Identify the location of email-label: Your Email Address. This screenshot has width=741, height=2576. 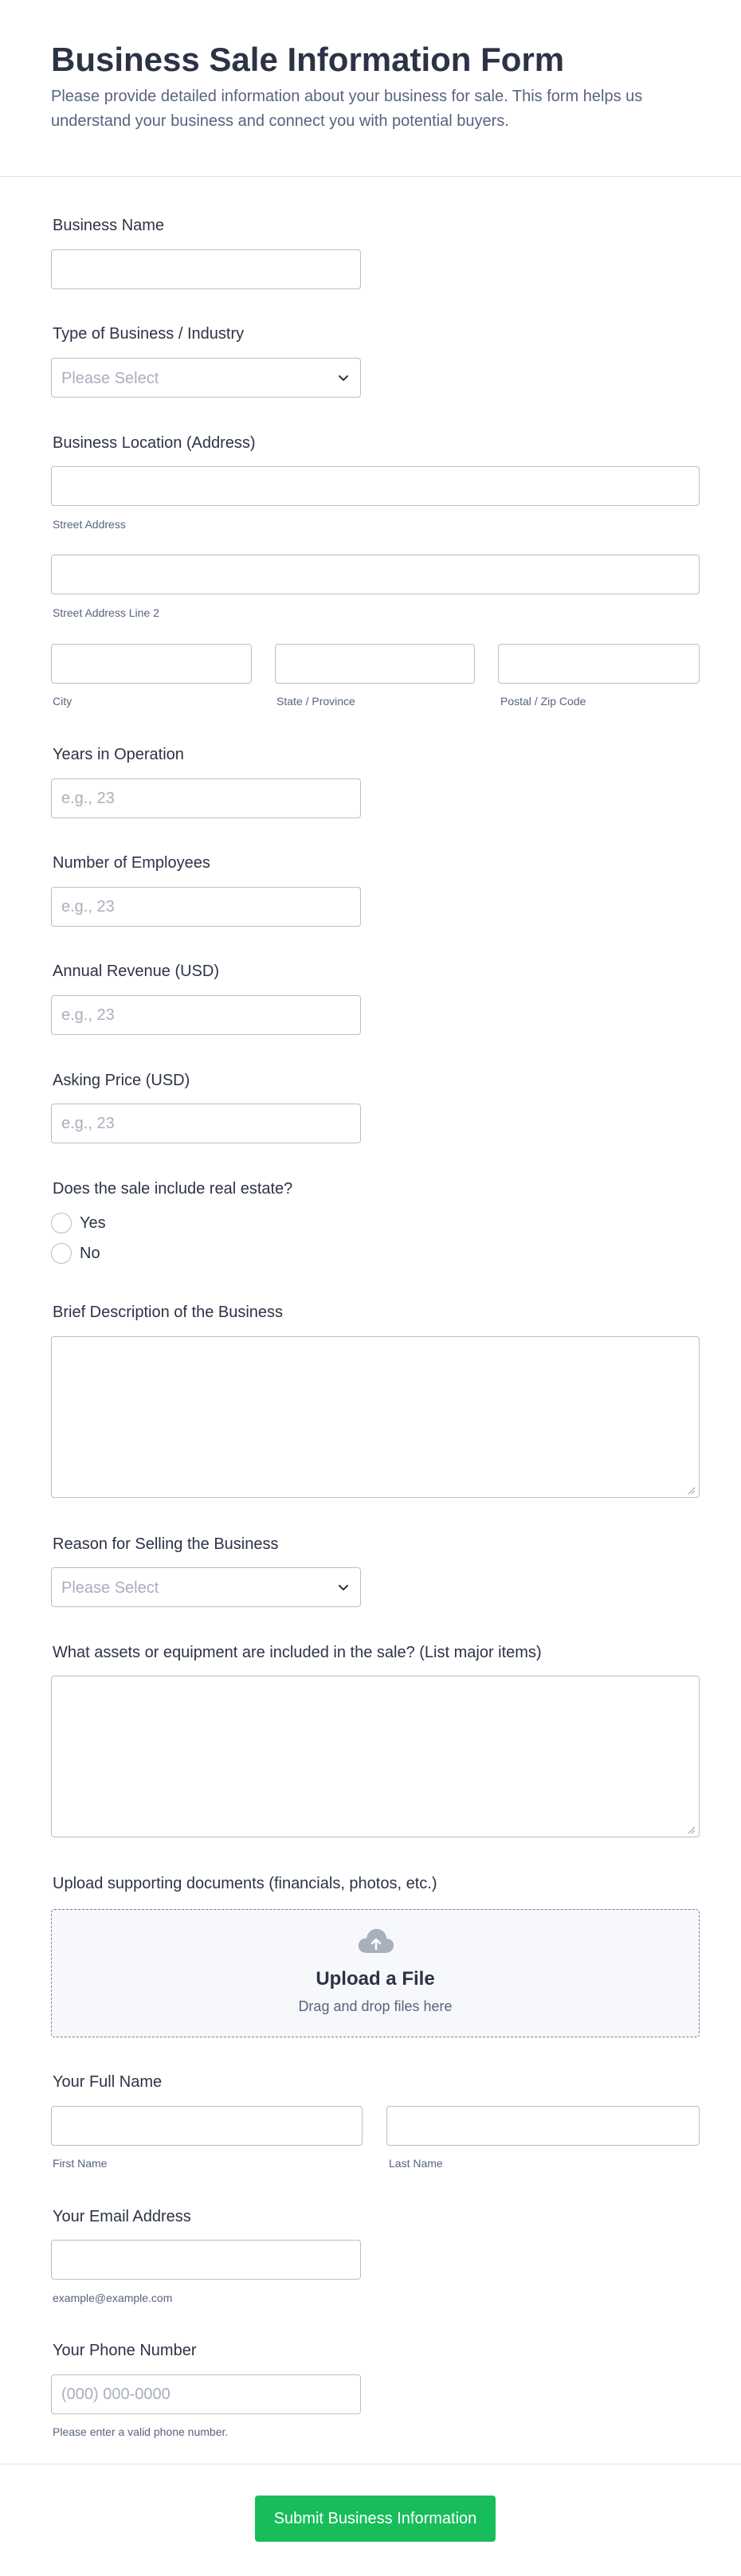
(122, 2216).